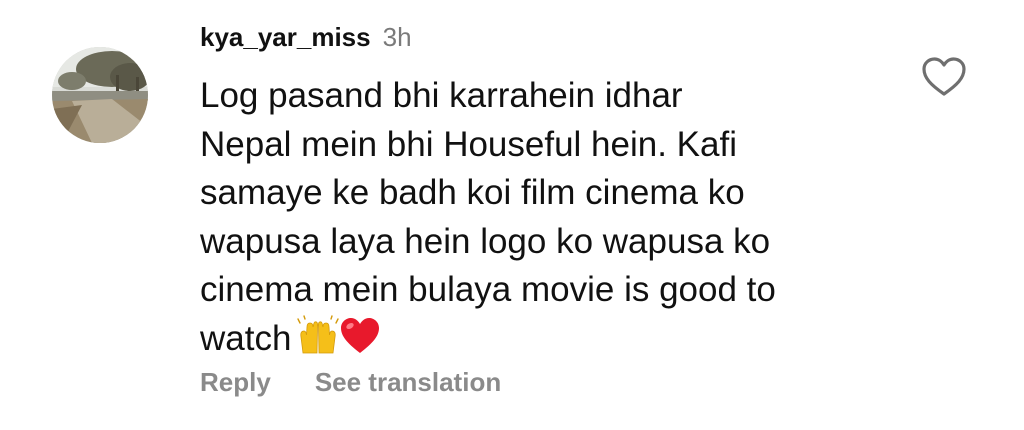  Describe the element at coordinates (360, 336) in the screenshot. I see `red-heart-icon` at that location.